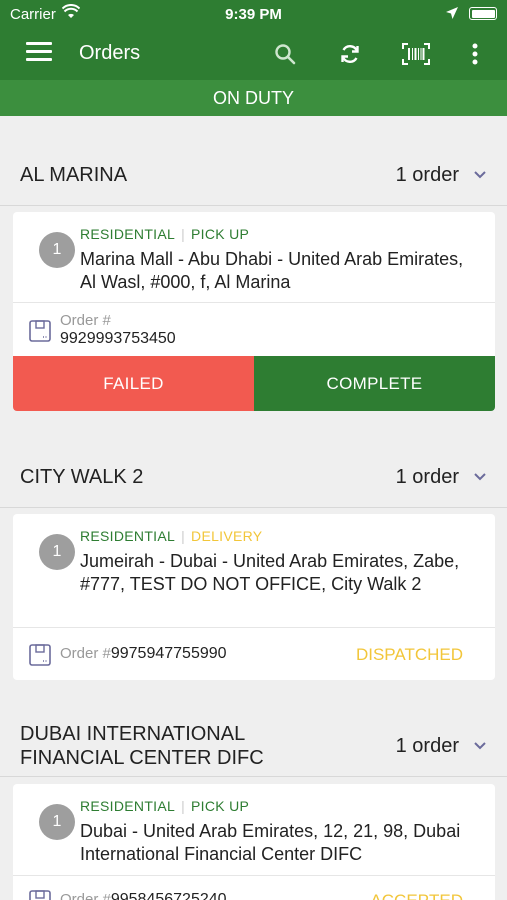 This screenshot has height=900, width=507. Describe the element at coordinates (253, 175) in the screenshot. I see `section-header-al-marina: AL MARINA 1 order` at that location.